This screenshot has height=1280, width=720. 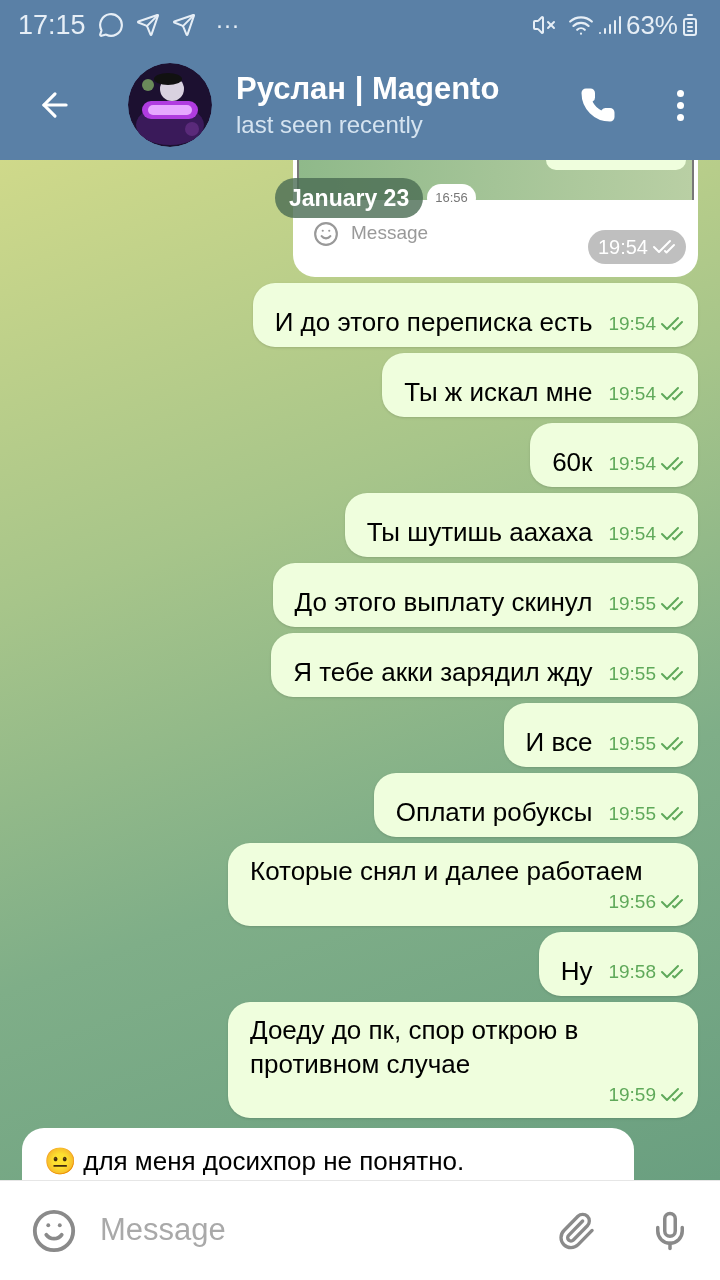 What do you see at coordinates (494, 812) in the screenshot?
I see `message-text: Оплати робуксы` at bounding box center [494, 812].